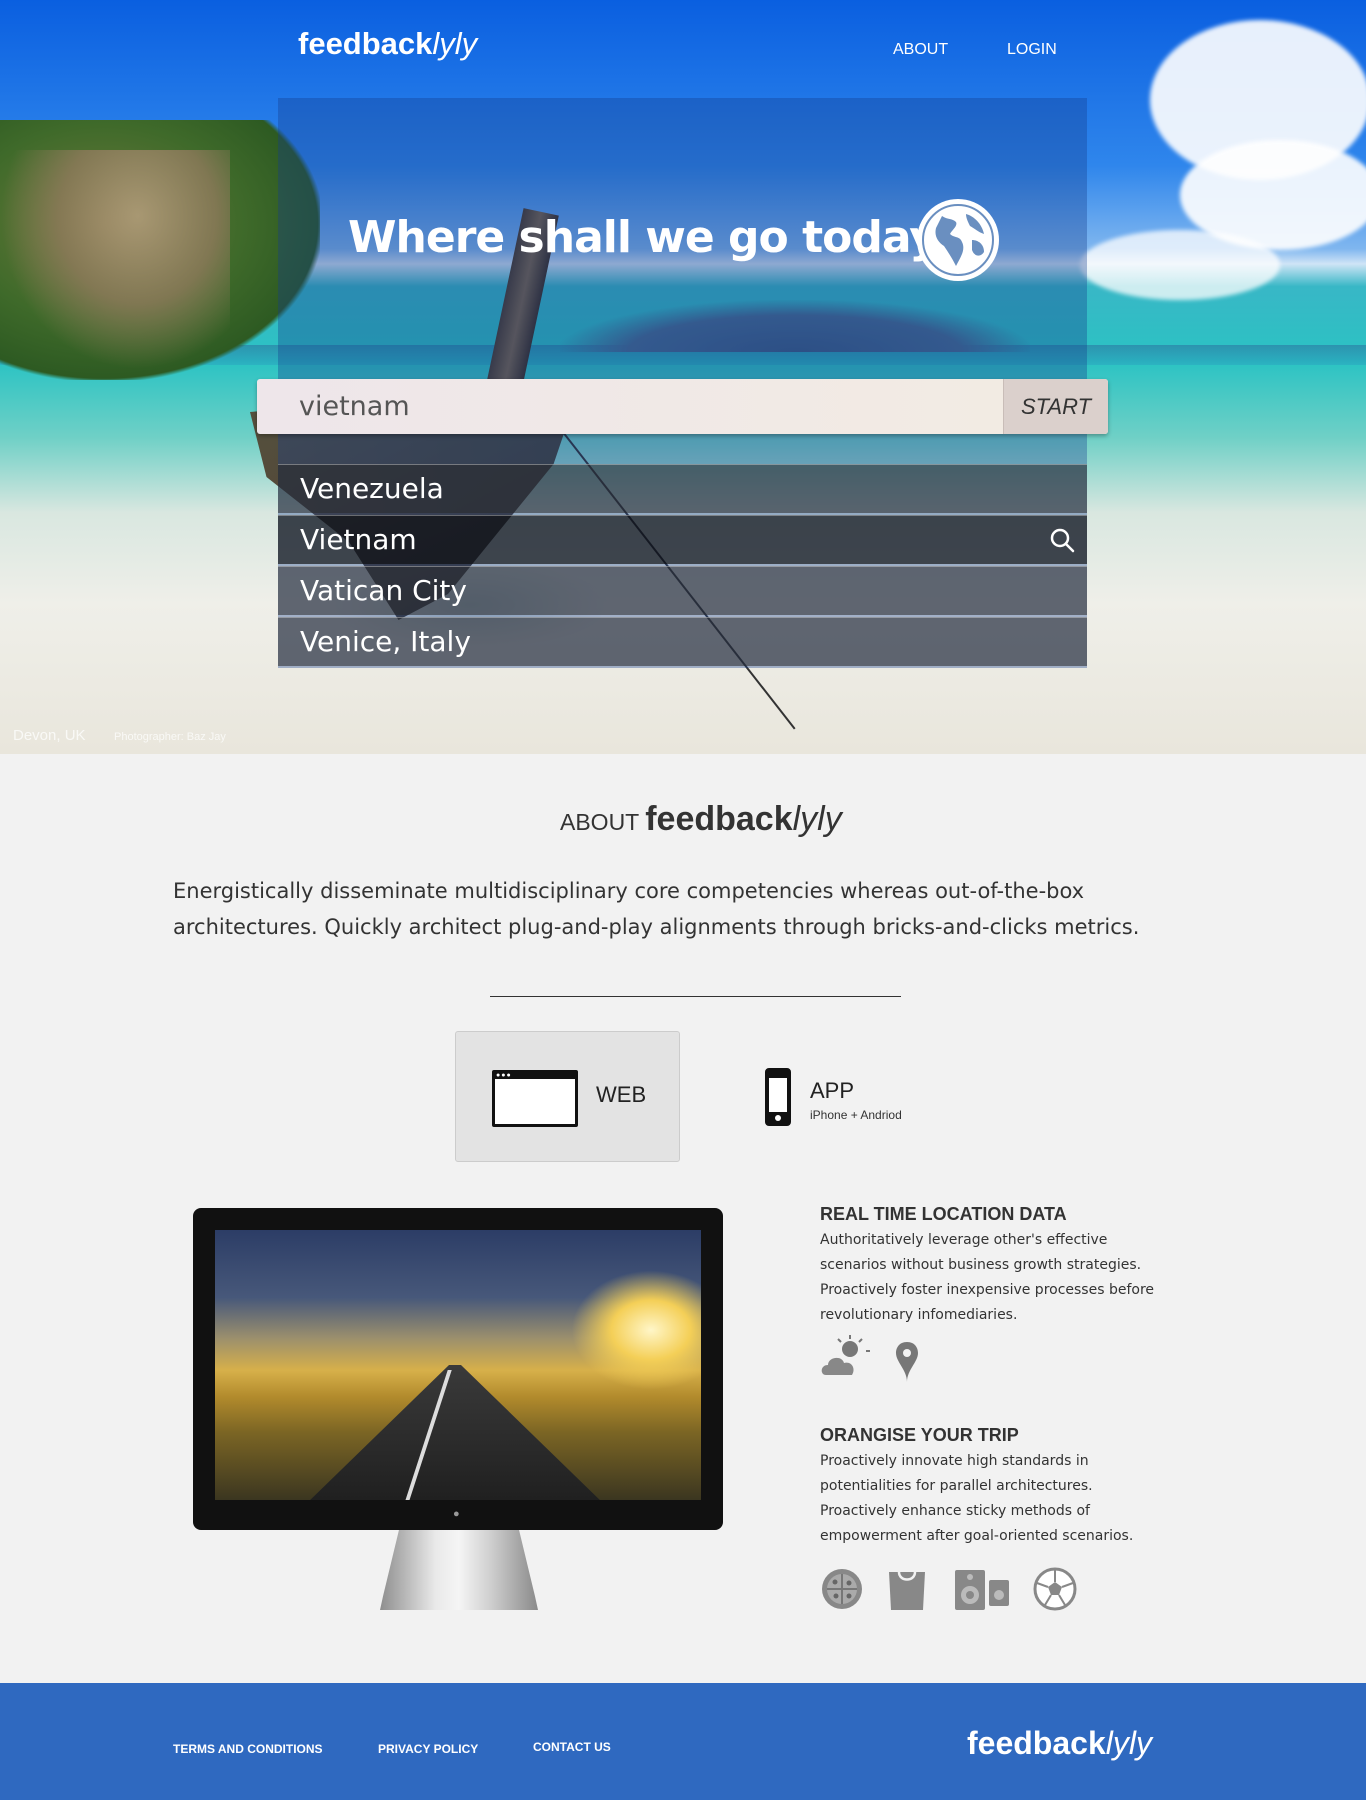 This screenshot has height=1800, width=1366. I want to click on terms-link: TERMS AND CONDITIONS, so click(248, 1749).